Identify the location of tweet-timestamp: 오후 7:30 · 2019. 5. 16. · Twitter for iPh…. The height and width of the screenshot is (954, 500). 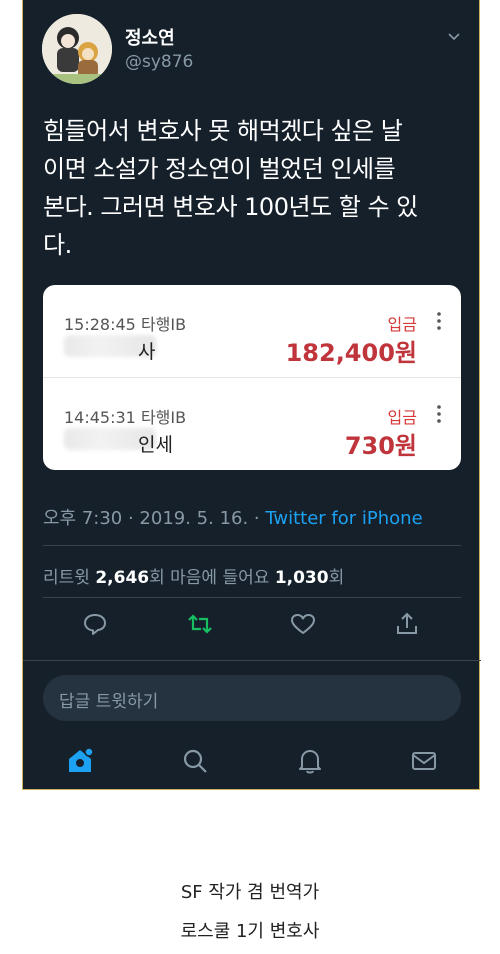
(233, 517).